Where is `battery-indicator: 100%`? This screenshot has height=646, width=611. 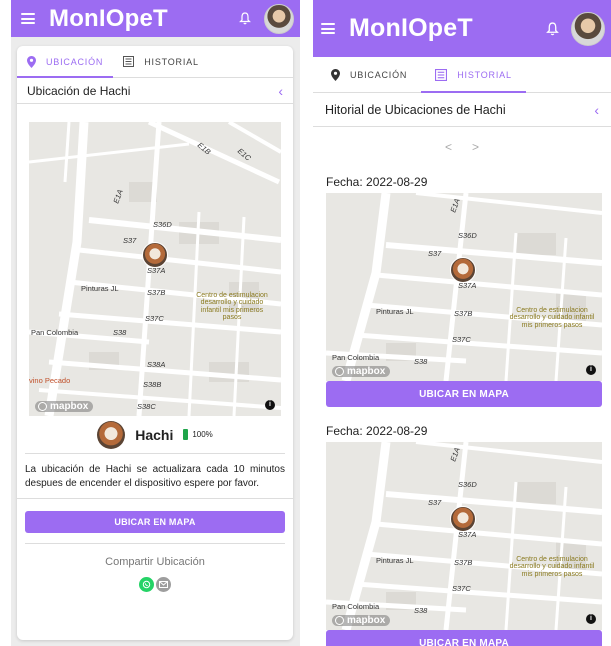
battery-indicator: 100% is located at coordinates (198, 434).